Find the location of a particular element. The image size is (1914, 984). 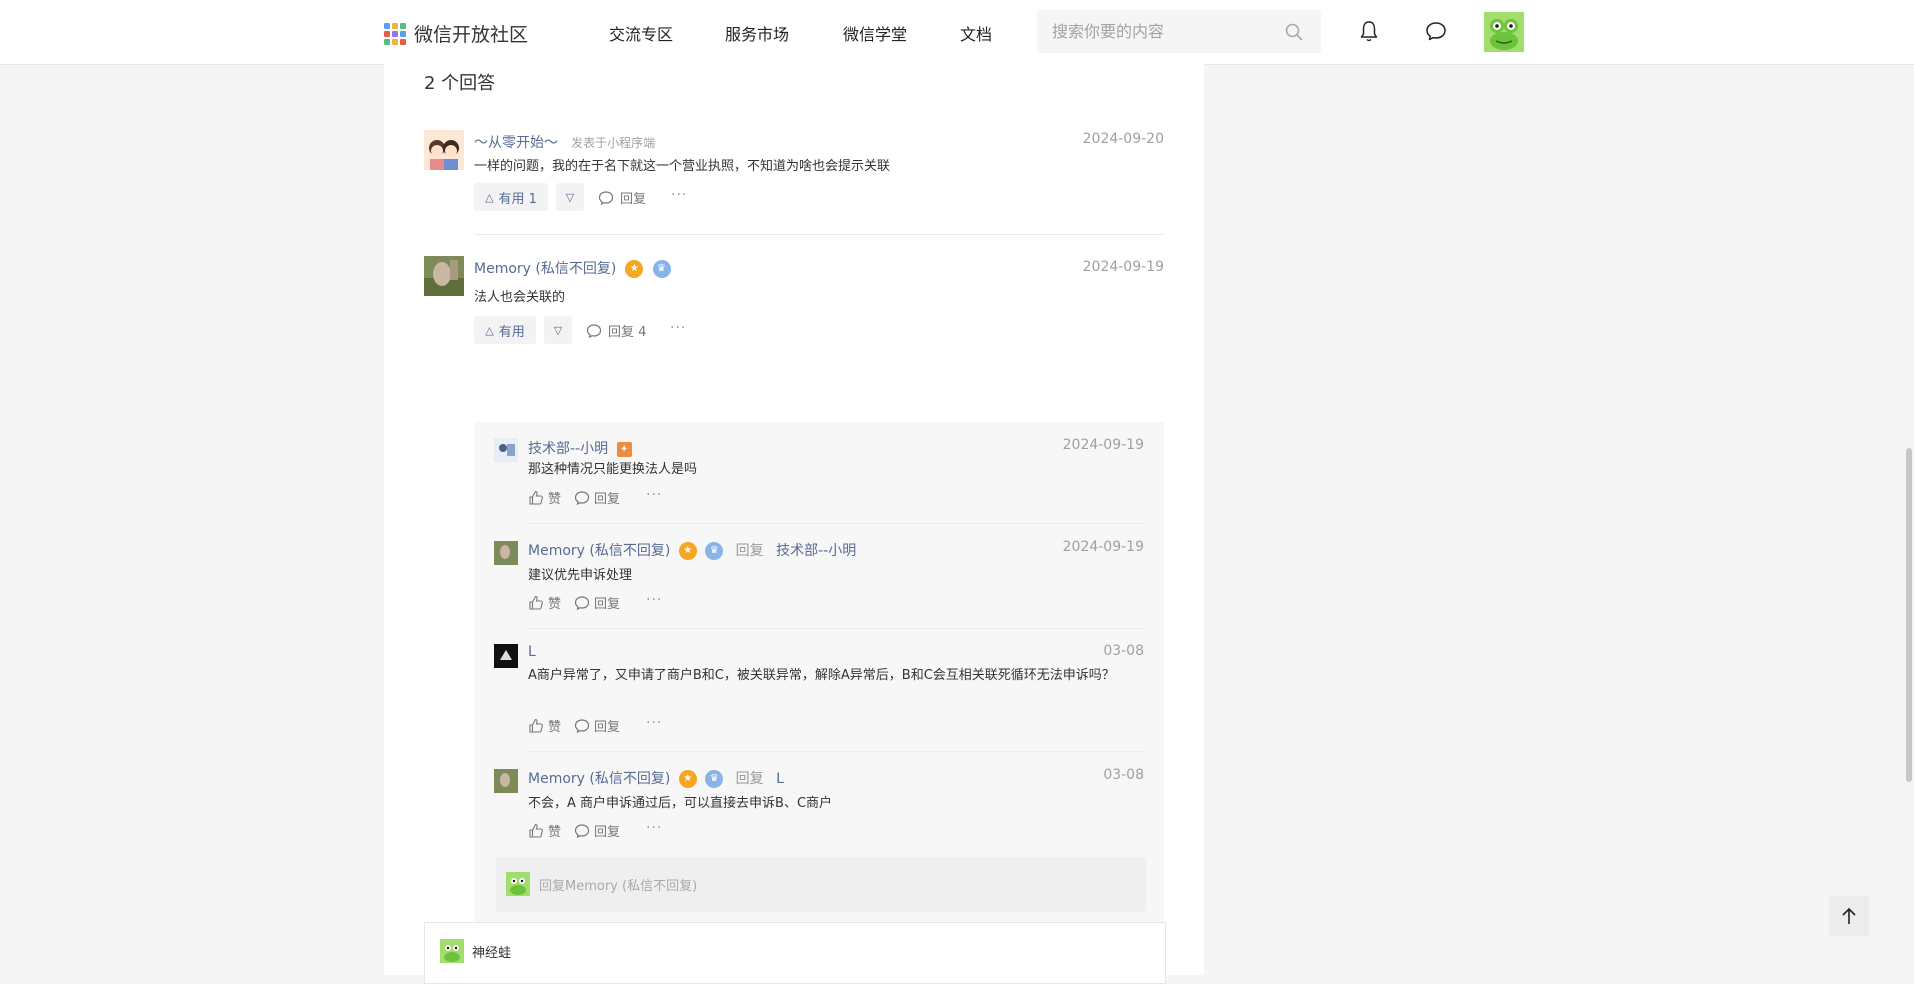

answer-text: 一样的问题，我的在于名下就这一个营业执照，不知道为啥也会提示关联 is located at coordinates (682, 166).